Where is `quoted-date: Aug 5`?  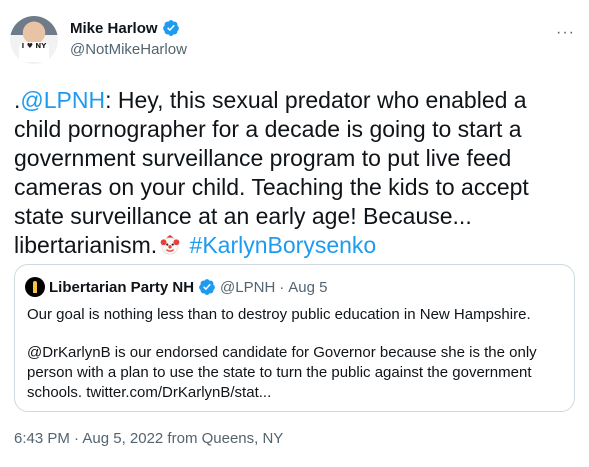
quoted-date: Aug 5 is located at coordinates (308, 287).